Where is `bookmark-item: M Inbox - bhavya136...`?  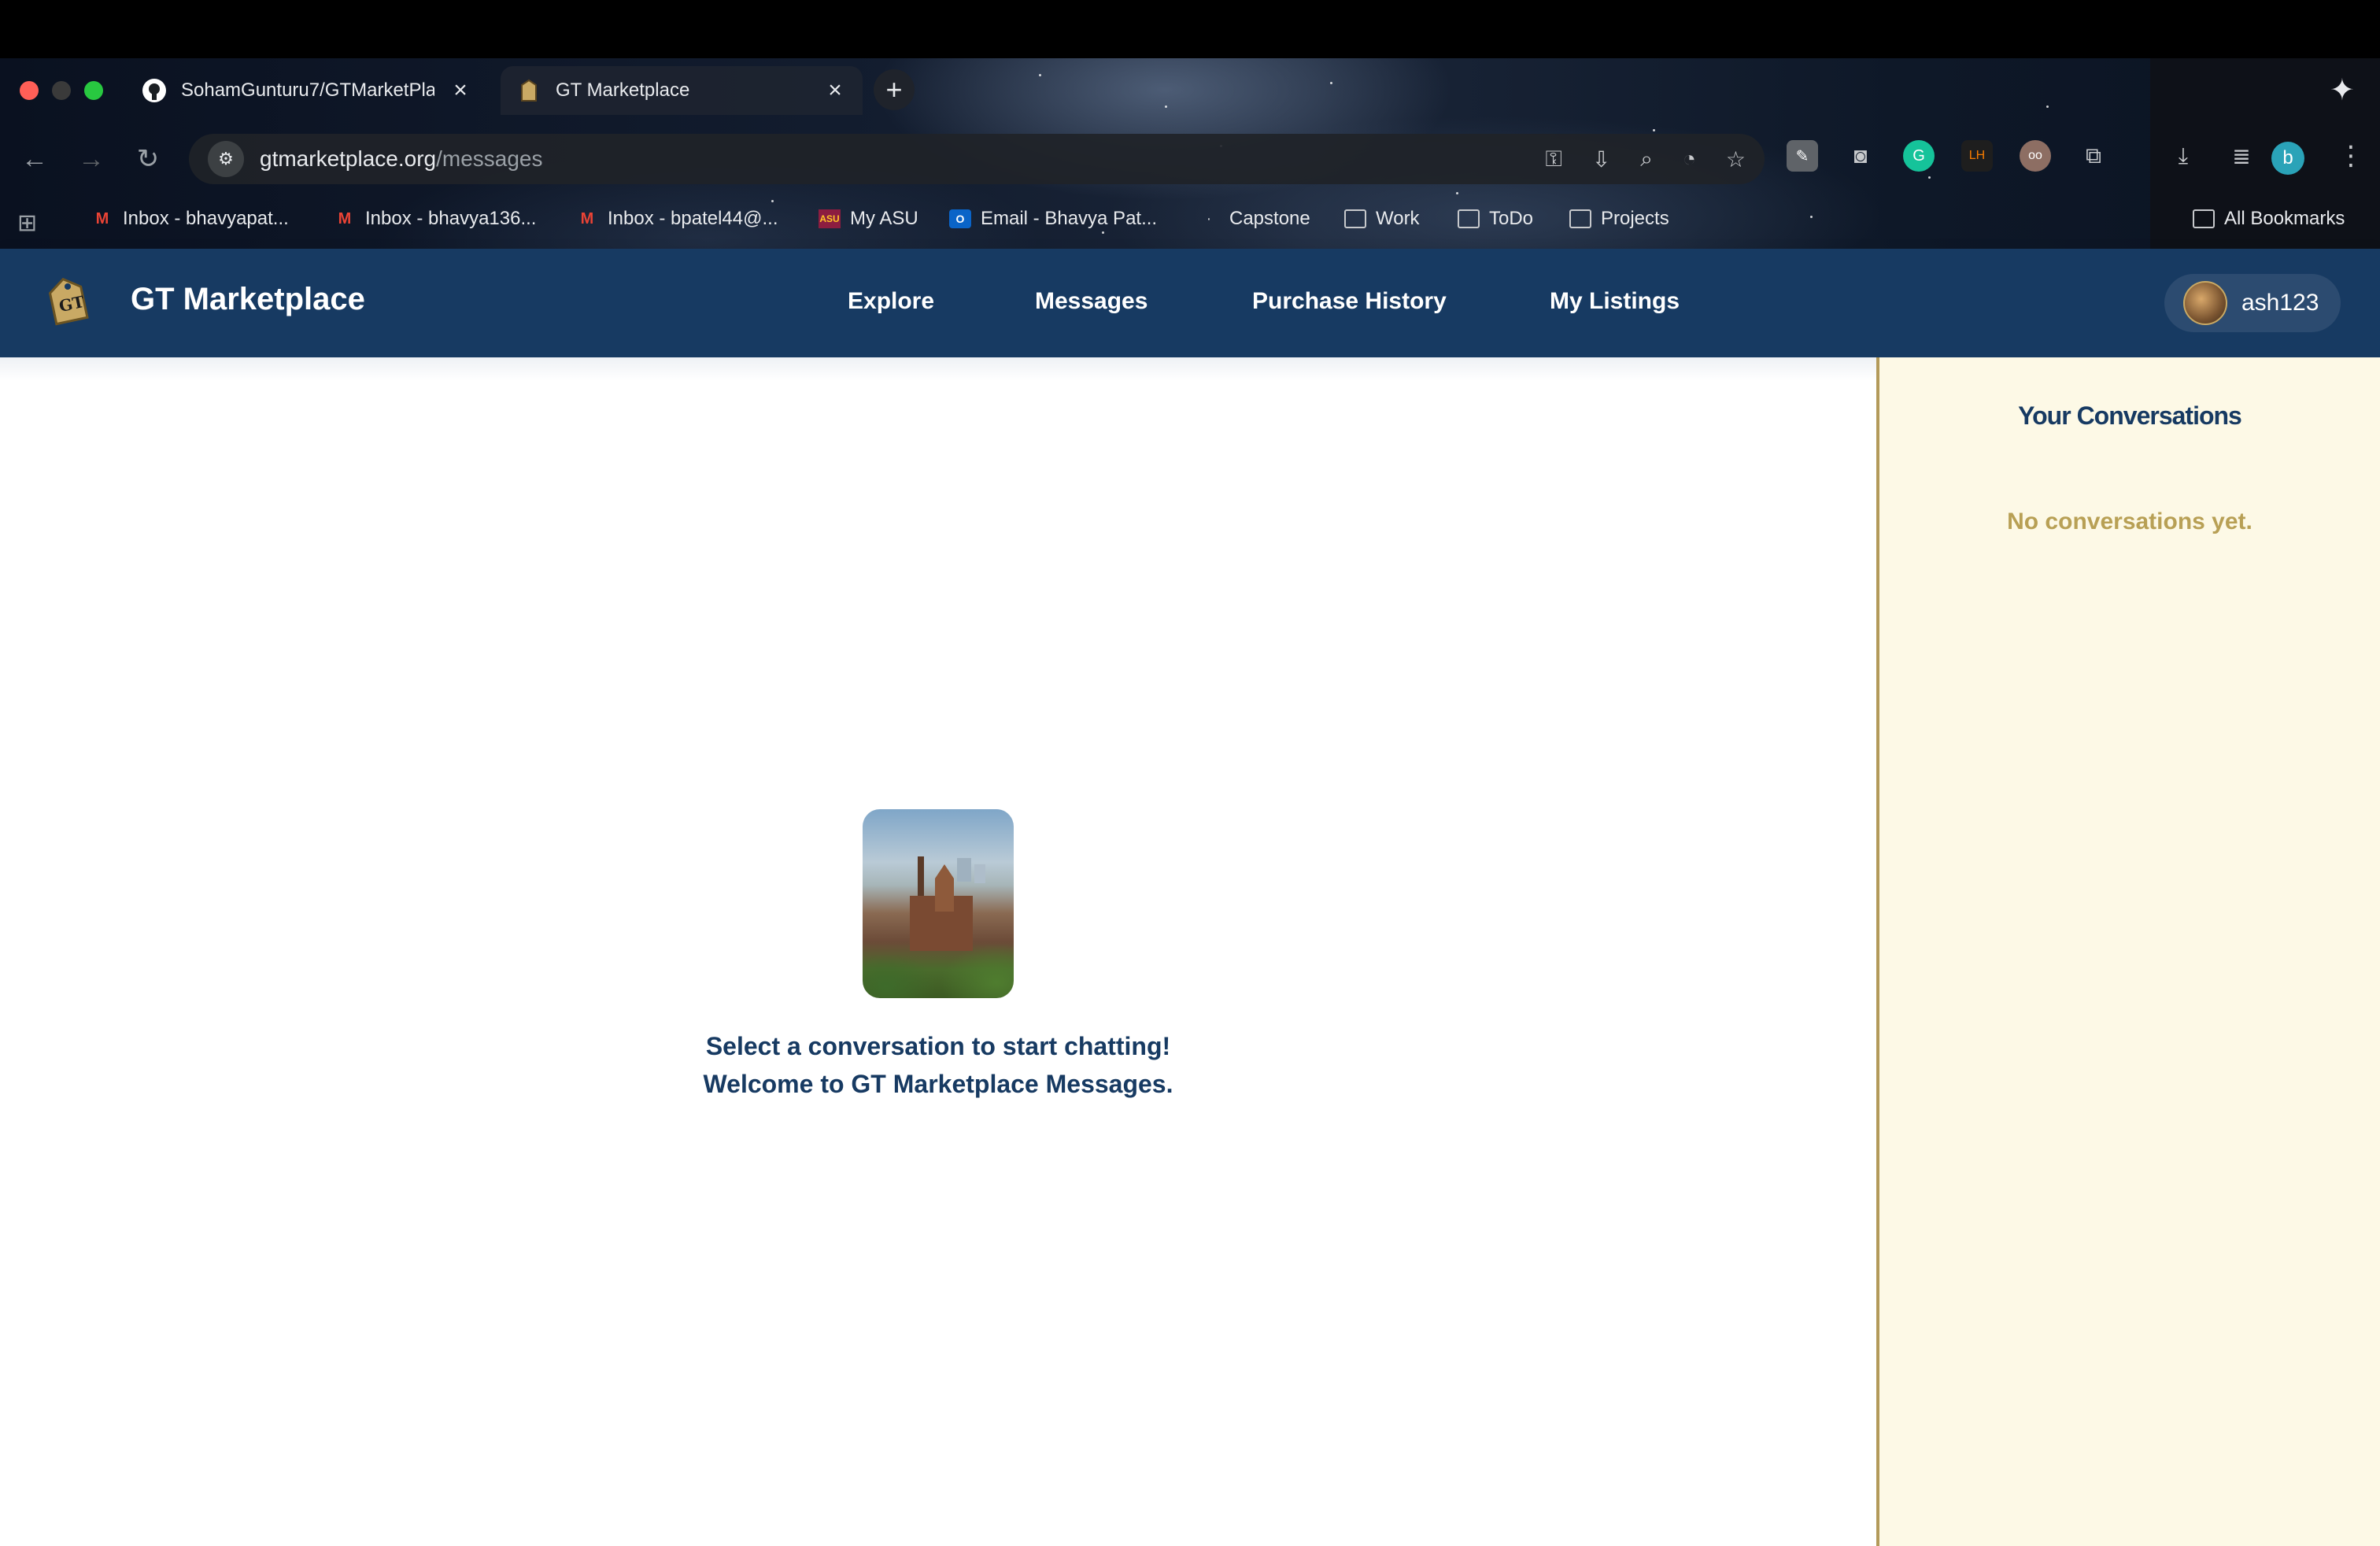 bookmark-item: M Inbox - bhavya136... is located at coordinates (435, 219).